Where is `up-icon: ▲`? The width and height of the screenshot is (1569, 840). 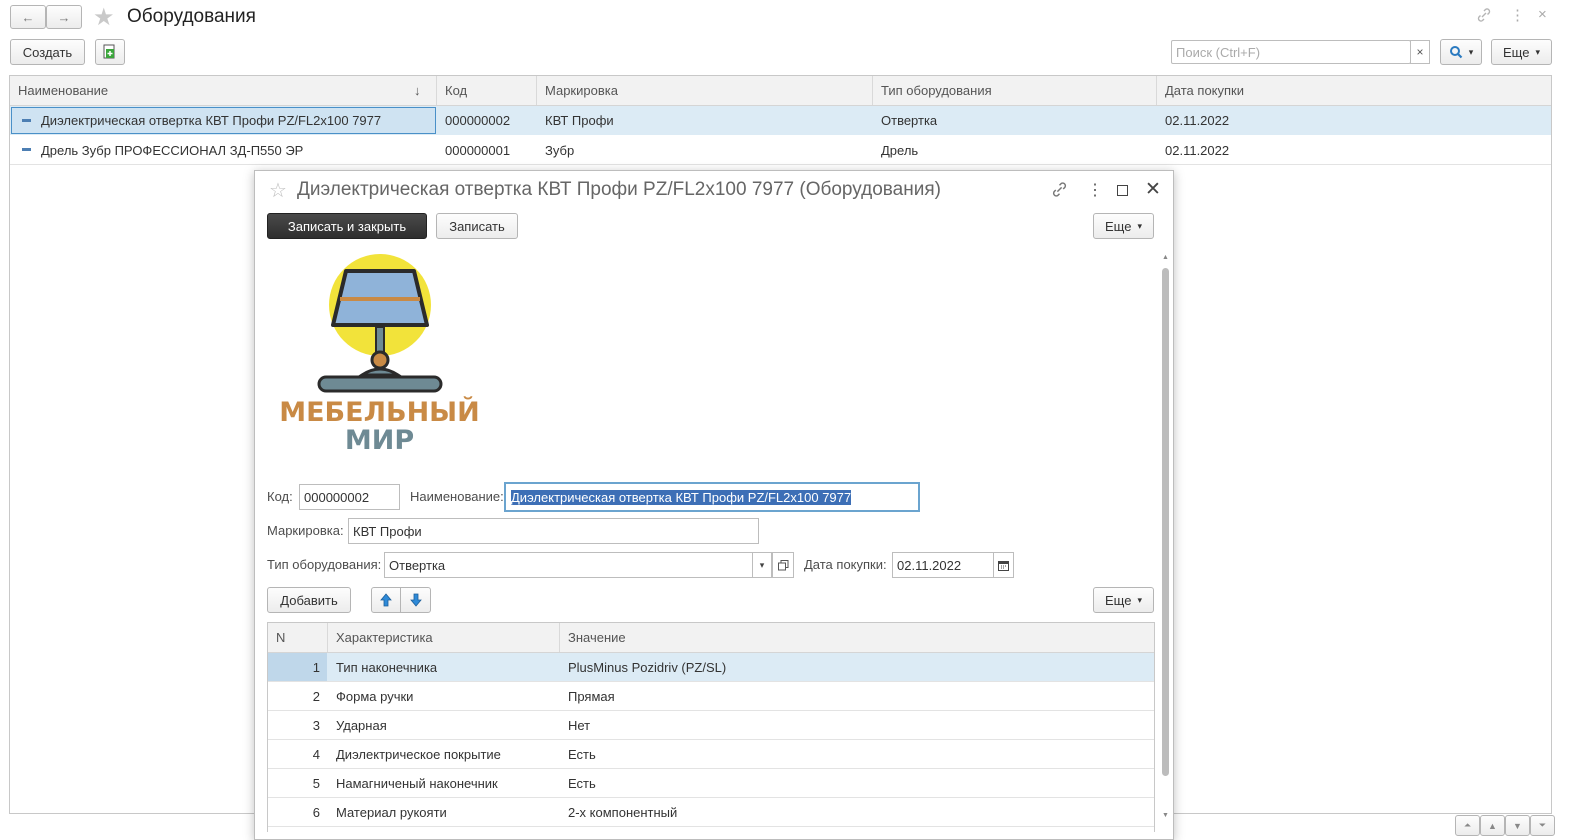 up-icon: ▲ is located at coordinates (1492, 825).